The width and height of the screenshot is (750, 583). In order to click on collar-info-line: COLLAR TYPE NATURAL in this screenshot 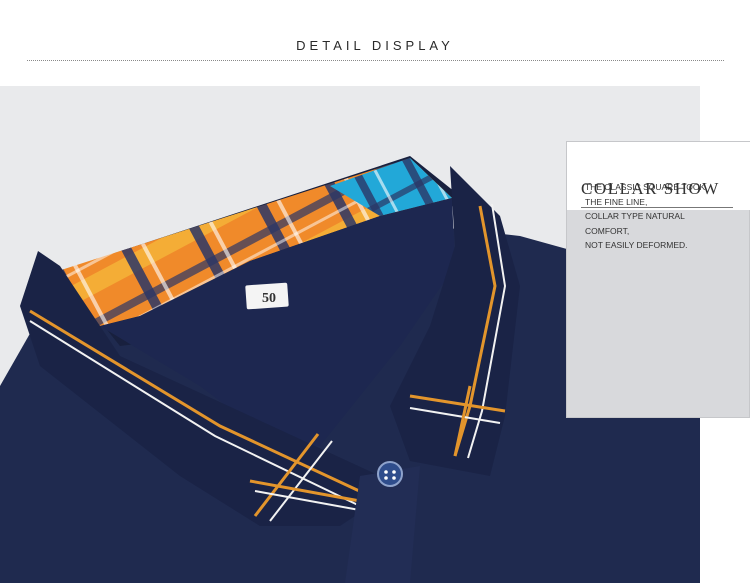, I will do `click(635, 216)`.